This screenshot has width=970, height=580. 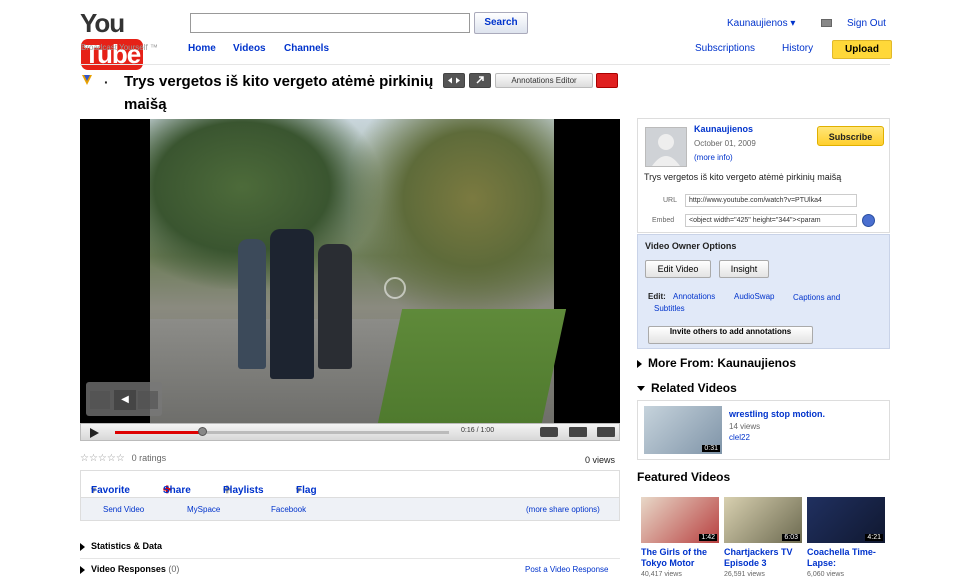 What do you see at coordinates (744, 269) in the screenshot?
I see `insight-button: Insight` at bounding box center [744, 269].